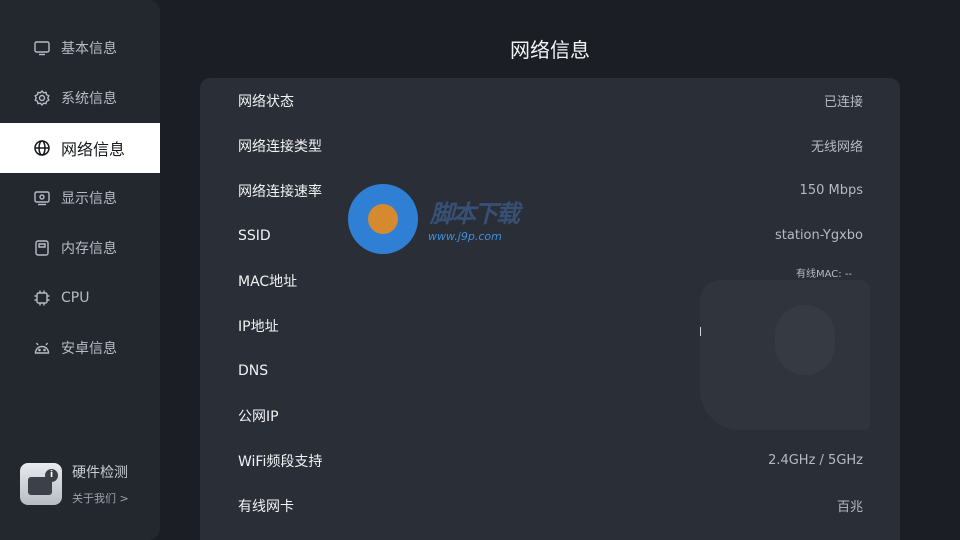  What do you see at coordinates (550, 190) in the screenshot?
I see `info-row-connection-speed: 网络连接速率 150 Mbps` at bounding box center [550, 190].